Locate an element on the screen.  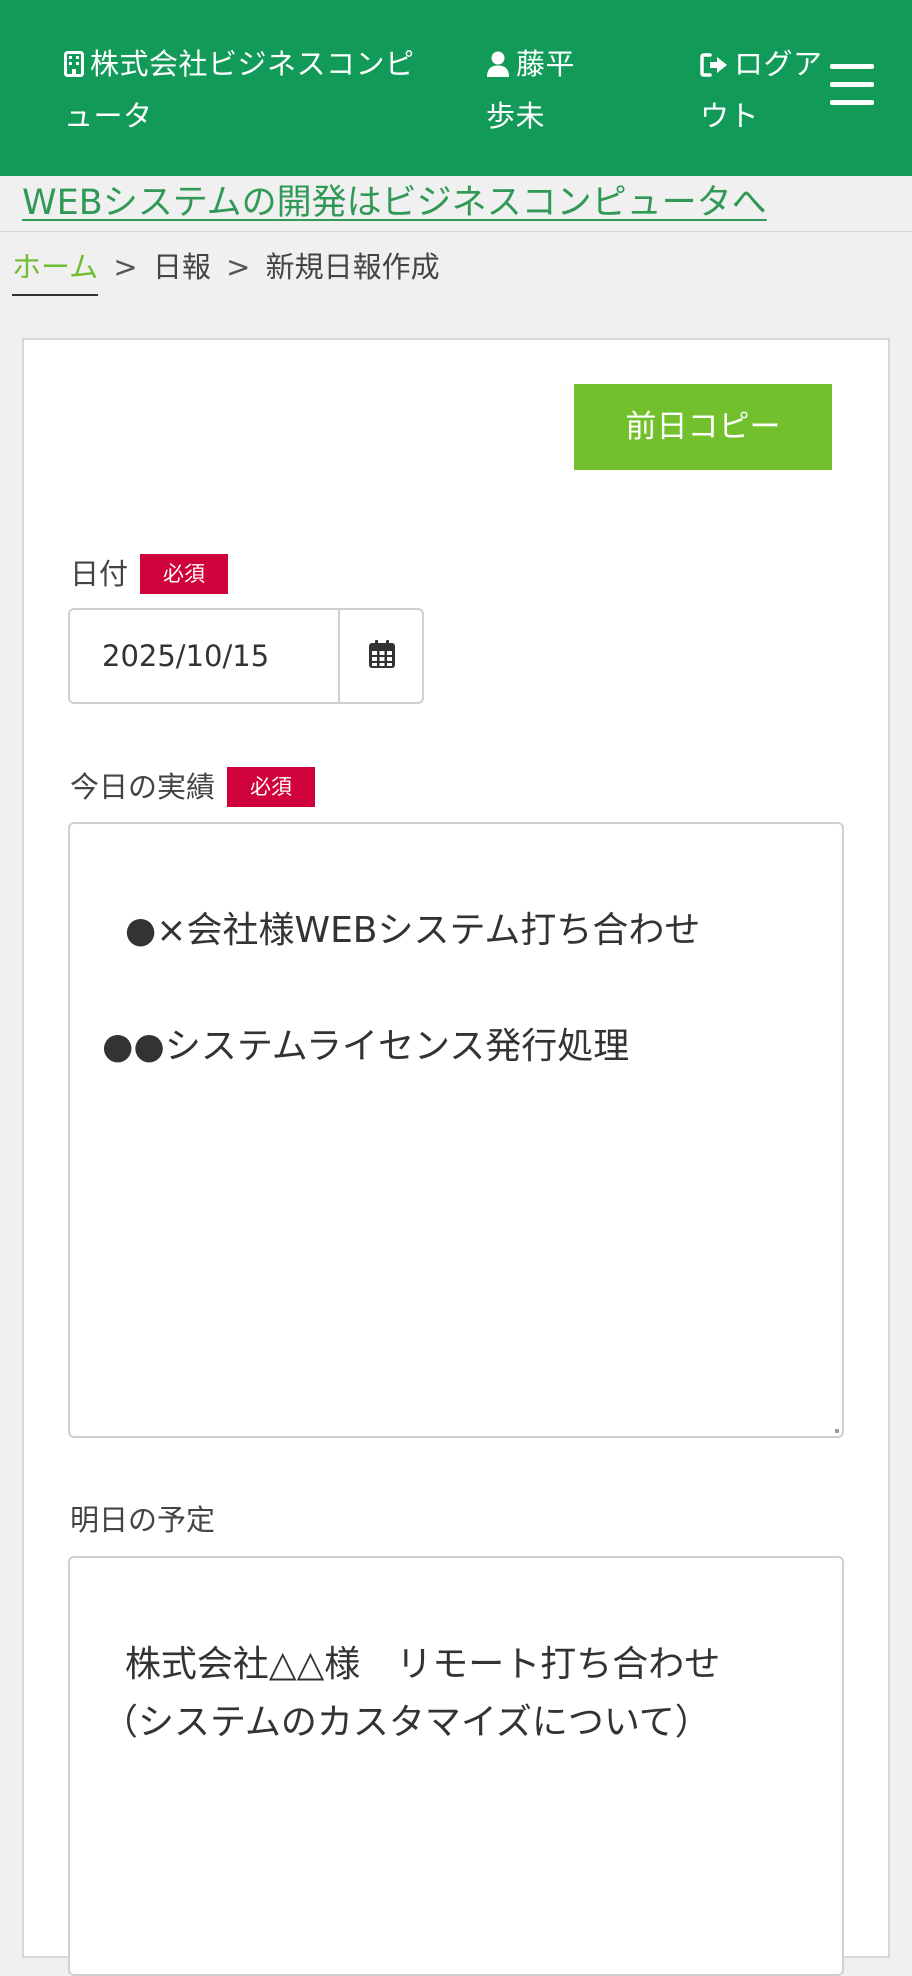
achievement-field-label: 今日の実績 必須 is located at coordinates (193, 787).